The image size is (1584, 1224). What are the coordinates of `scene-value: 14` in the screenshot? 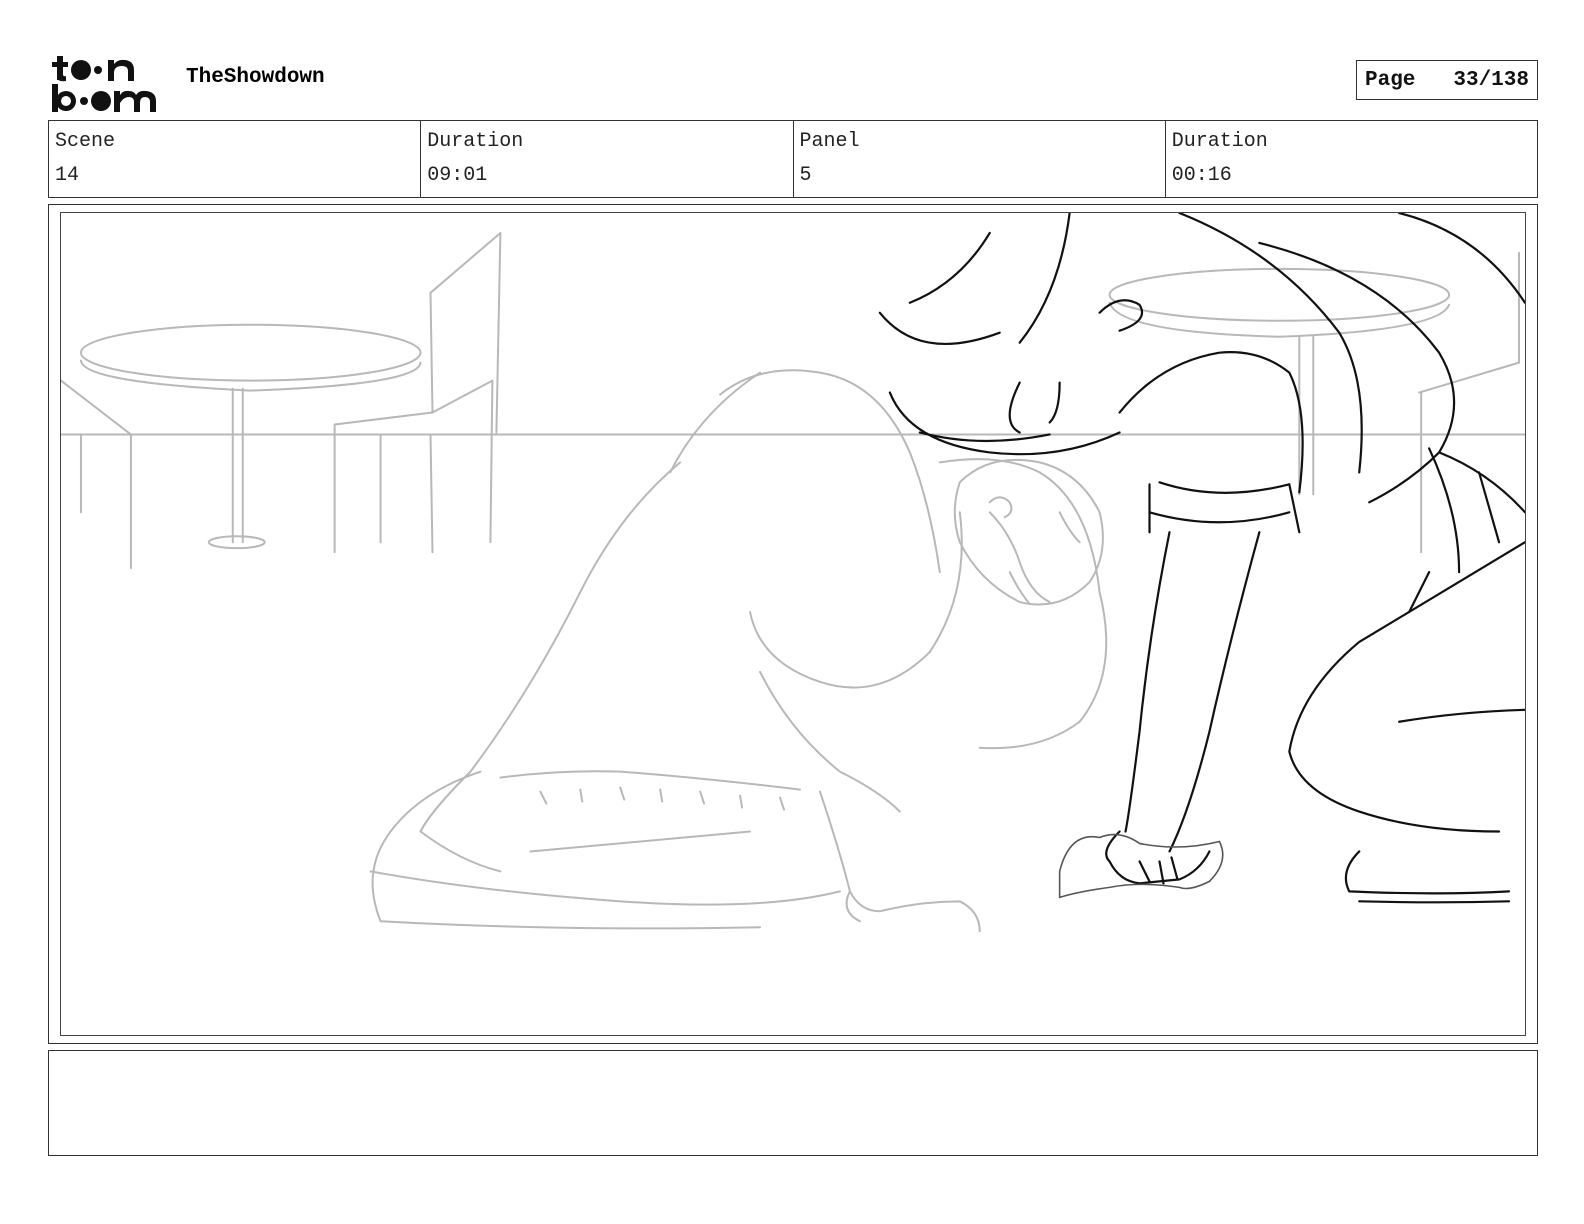 It's located at (67, 175).